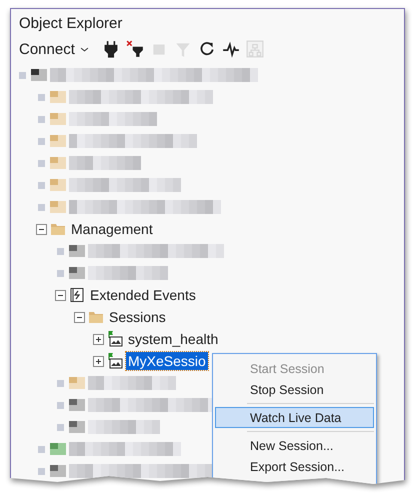 This screenshot has width=414, height=494. What do you see at coordinates (294, 417) in the screenshot?
I see `menu-item: Watch Live Data` at bounding box center [294, 417].